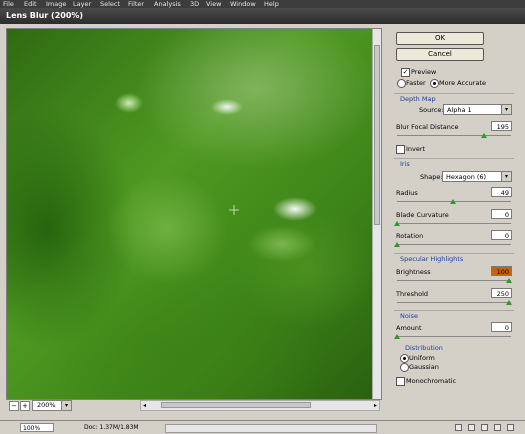 This screenshot has width=525, height=434. What do you see at coordinates (409, 316) in the screenshot?
I see `noise-header: Noise` at bounding box center [409, 316].